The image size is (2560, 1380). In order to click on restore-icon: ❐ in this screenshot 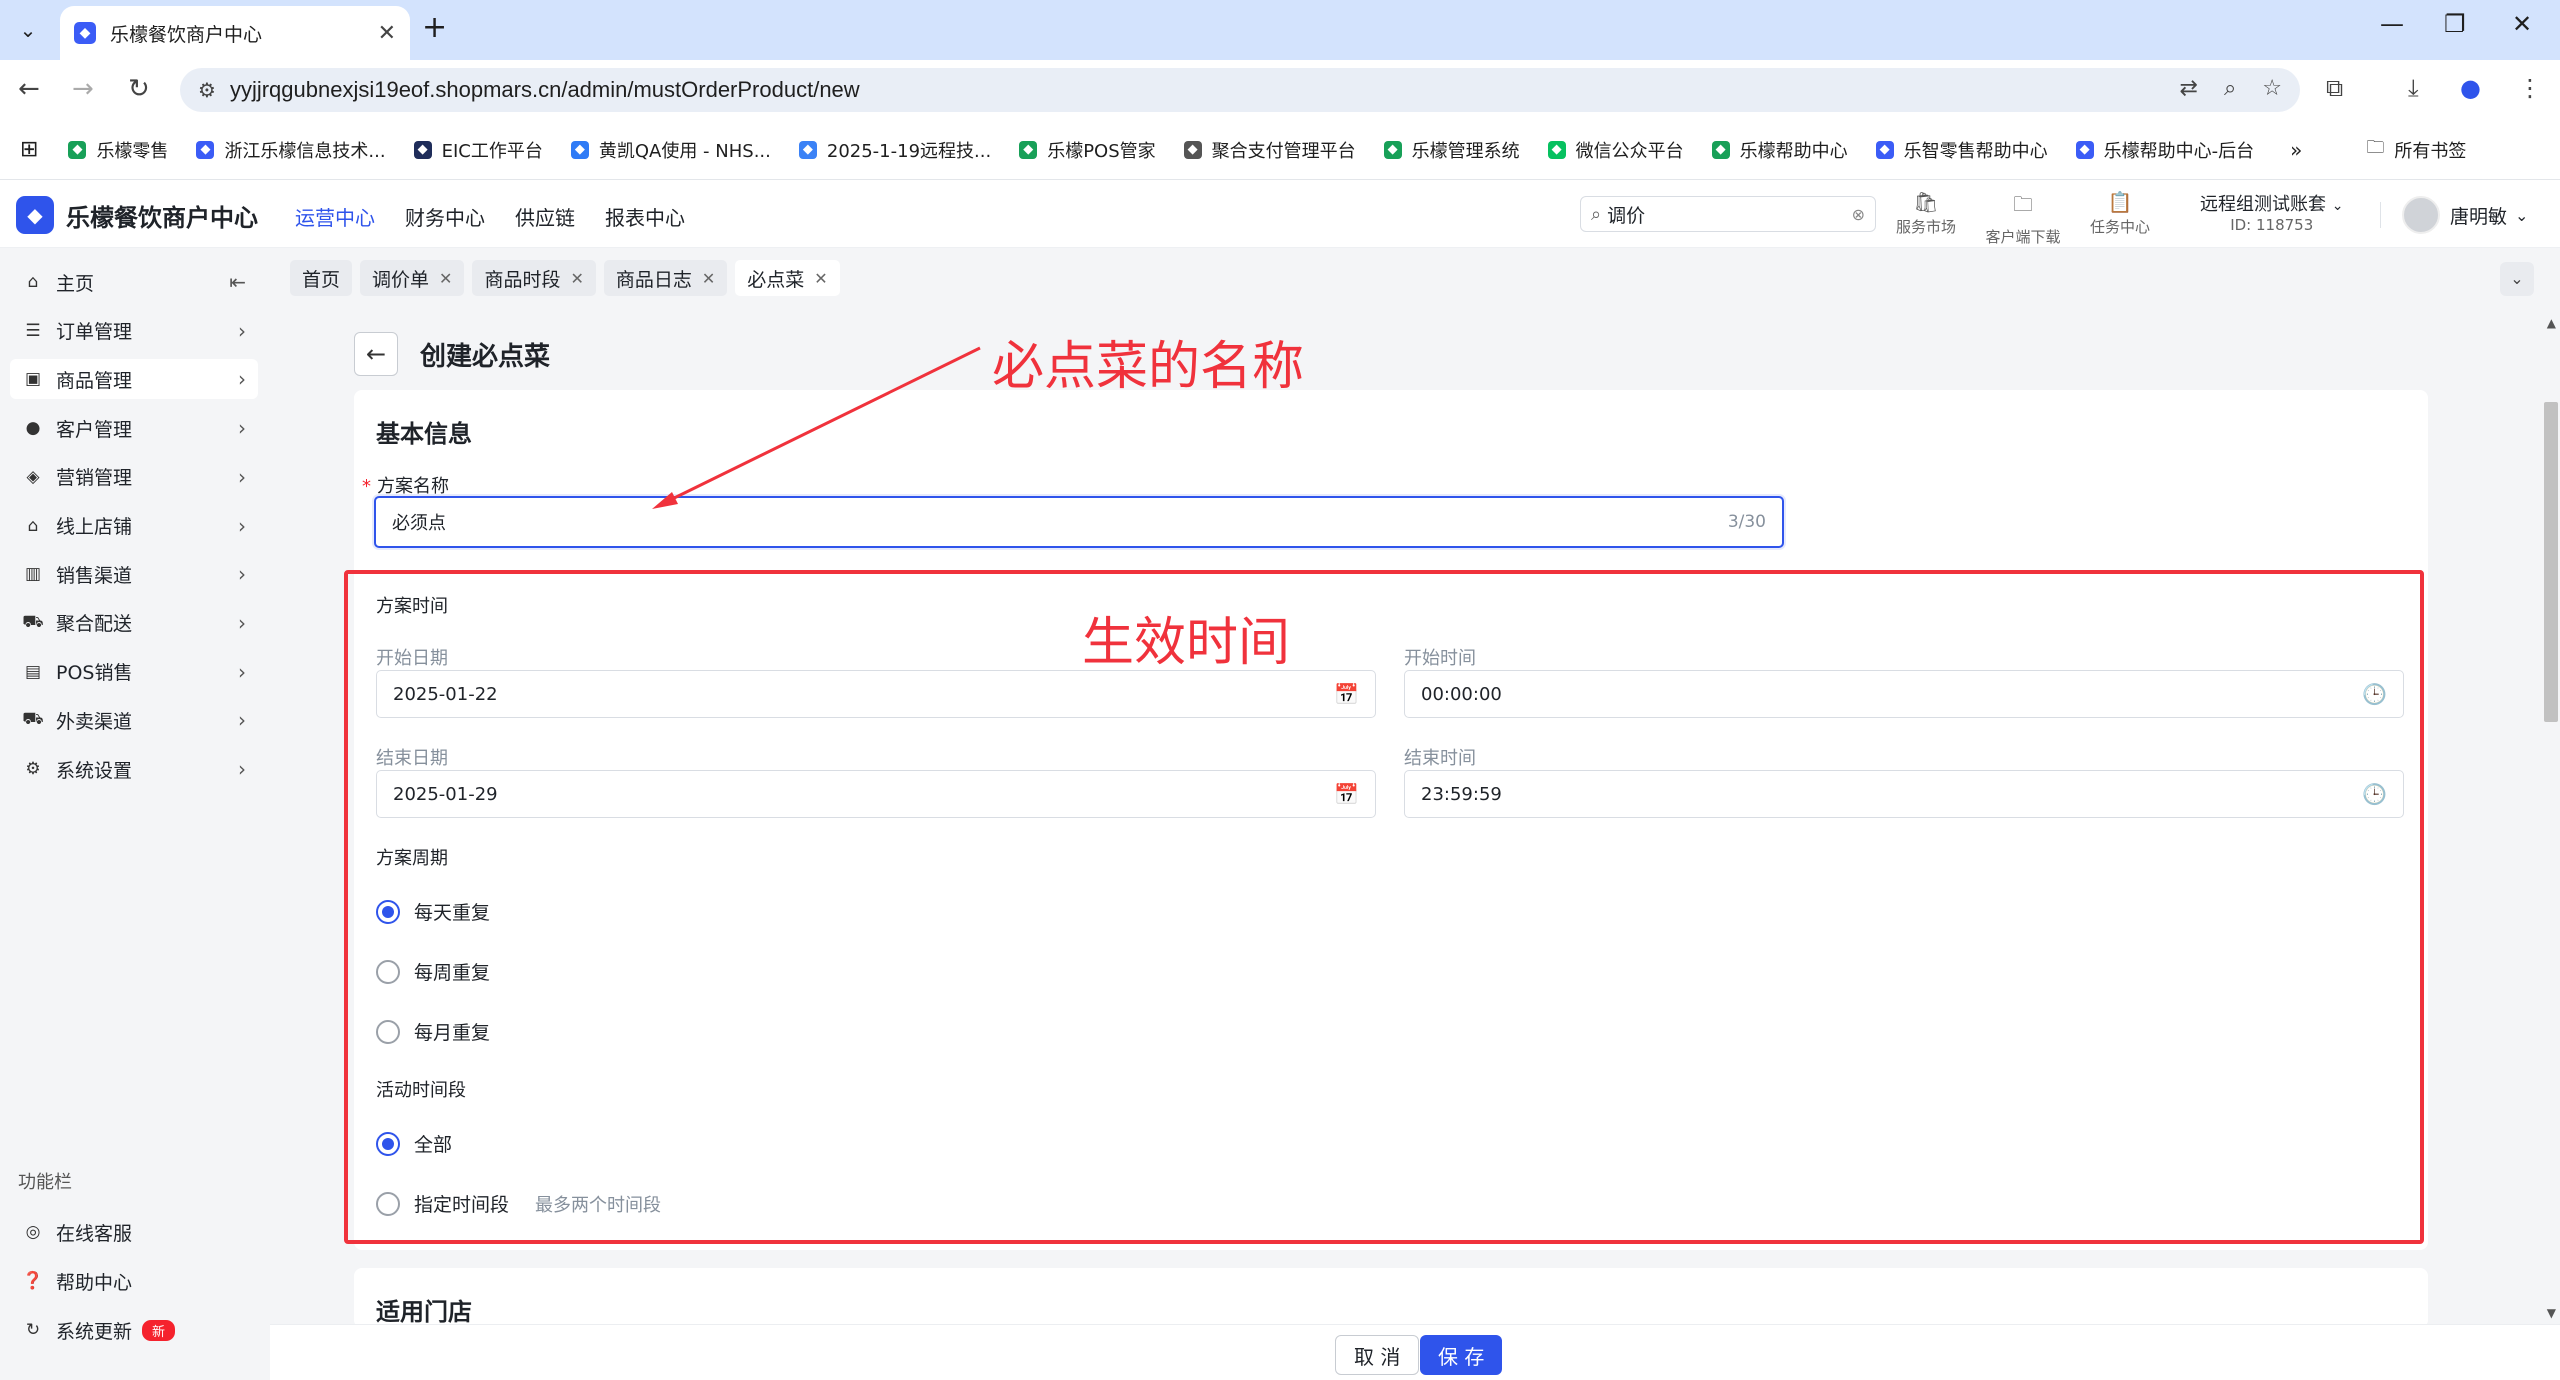, I will do `click(2455, 24)`.